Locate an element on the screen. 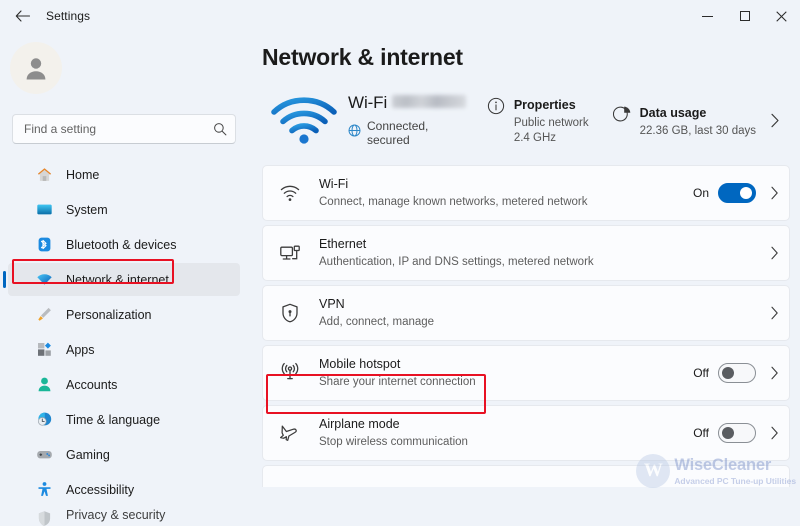  sidebar-item-label: Time & language is located at coordinates (113, 419).